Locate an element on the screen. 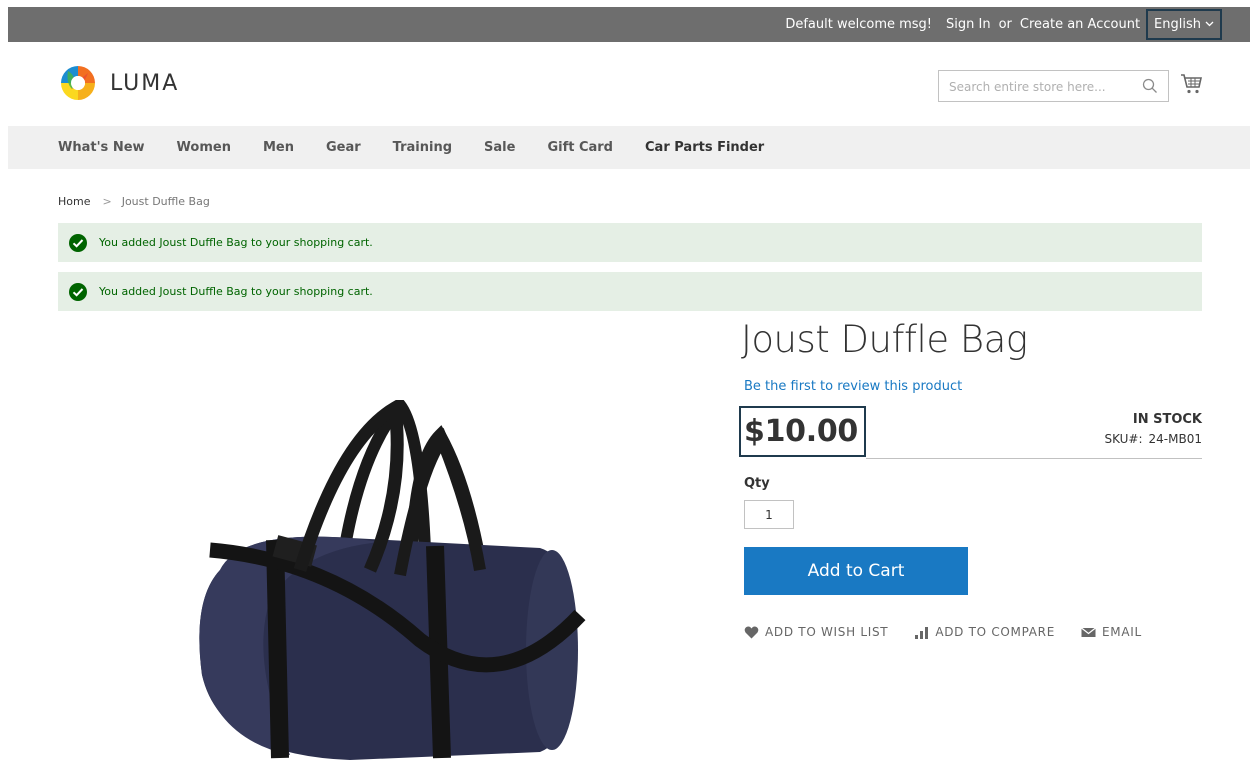 The width and height of the screenshot is (1250, 778). breadcrumb: Home > Joust Duffle Bag is located at coordinates (134, 201).